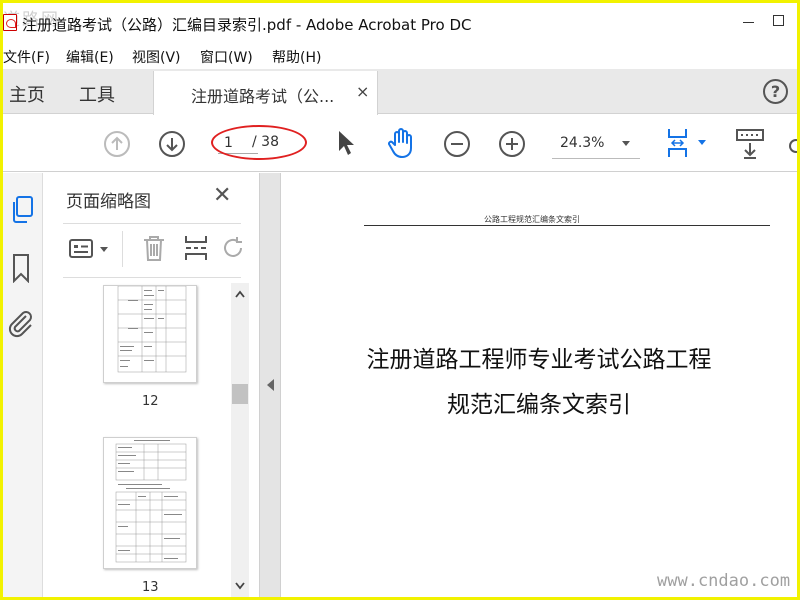 The height and width of the screenshot is (600, 800). Describe the element at coordinates (117, 144) in the screenshot. I see `prev-page-icon` at that location.